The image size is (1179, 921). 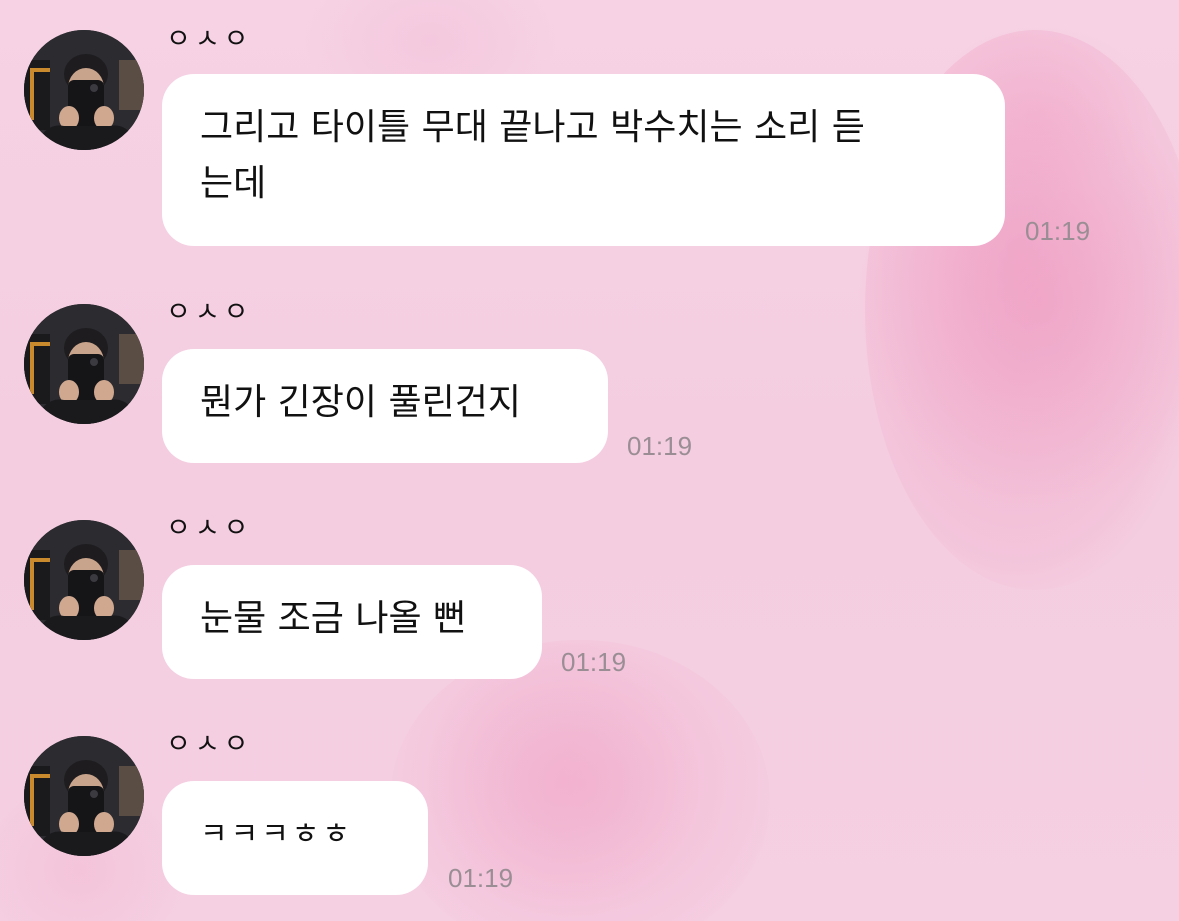 I want to click on message-text-line: 는데, so click(x=233, y=183).